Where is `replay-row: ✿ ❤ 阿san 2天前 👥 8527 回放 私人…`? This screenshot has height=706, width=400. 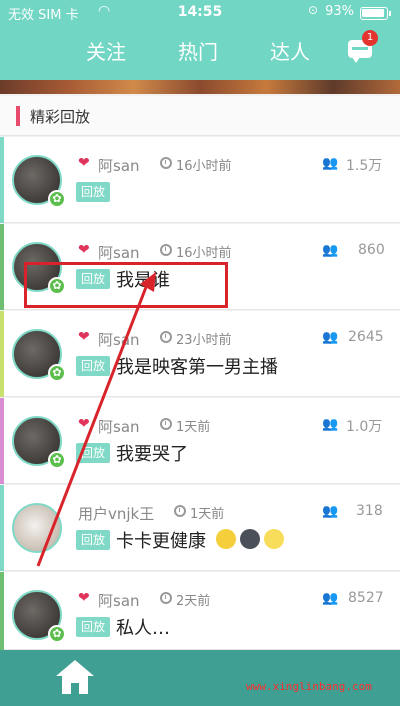
replay-row: ✿ ❤ 阿san 2天前 👥 8527 回放 私人… is located at coordinates (200, 611).